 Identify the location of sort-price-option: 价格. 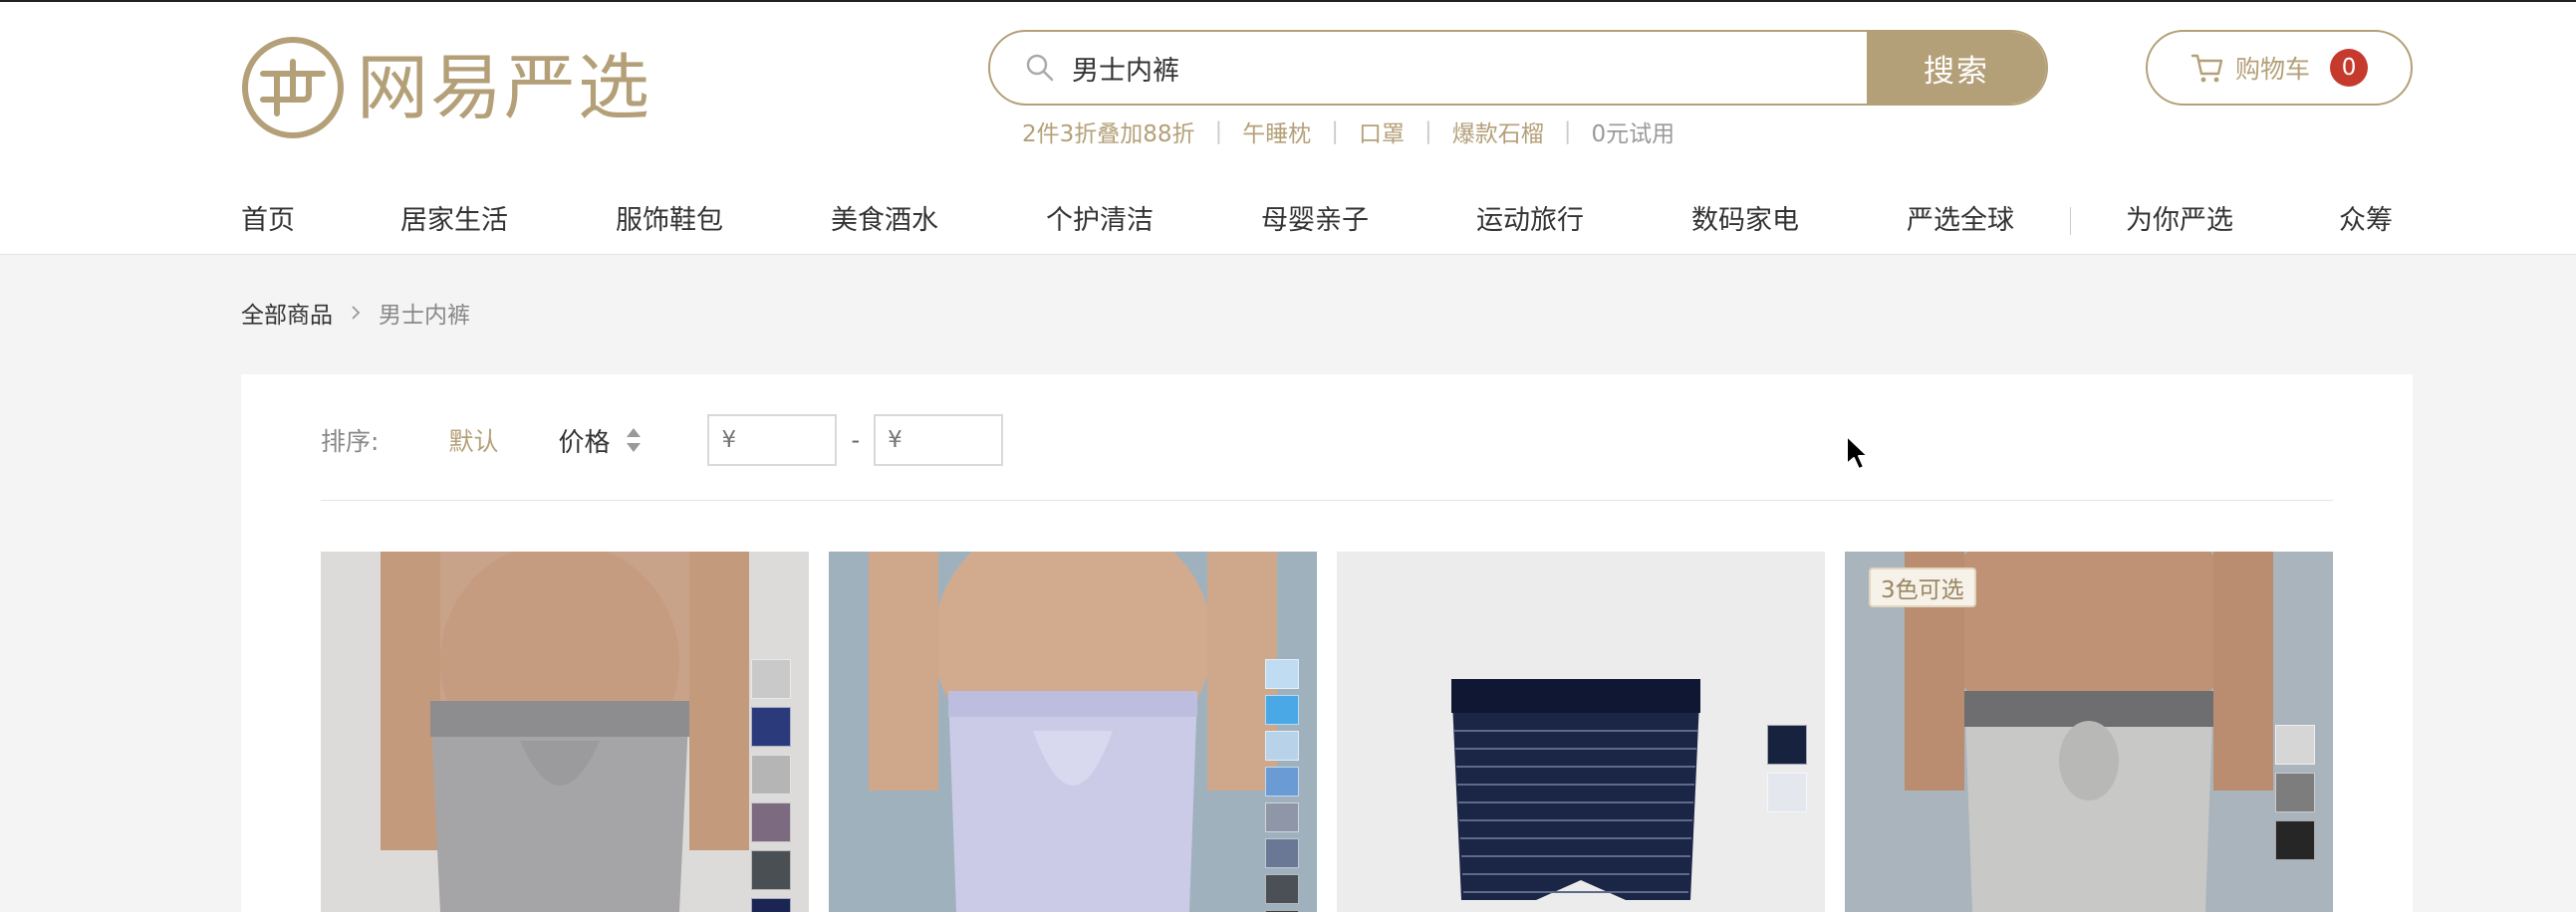
(601, 440).